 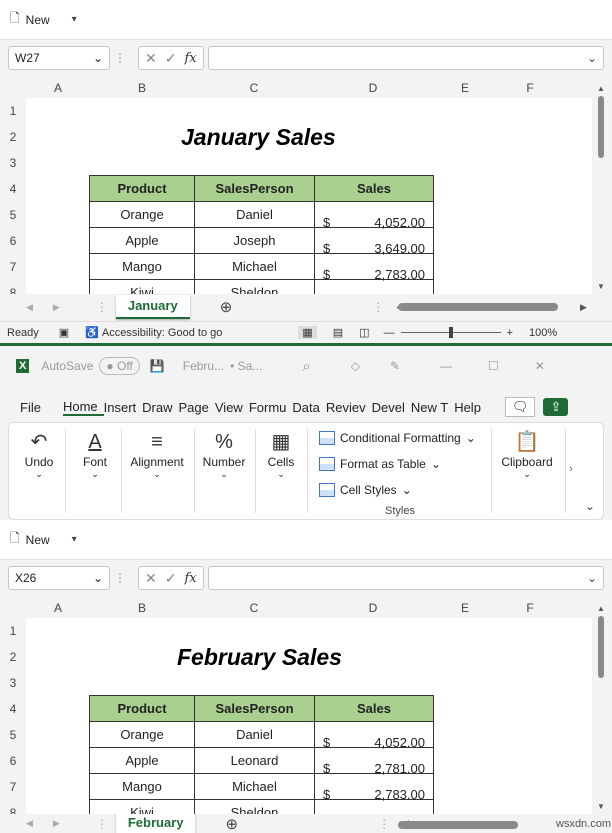 I want to click on tab-page: Page, so click(x=197, y=407).